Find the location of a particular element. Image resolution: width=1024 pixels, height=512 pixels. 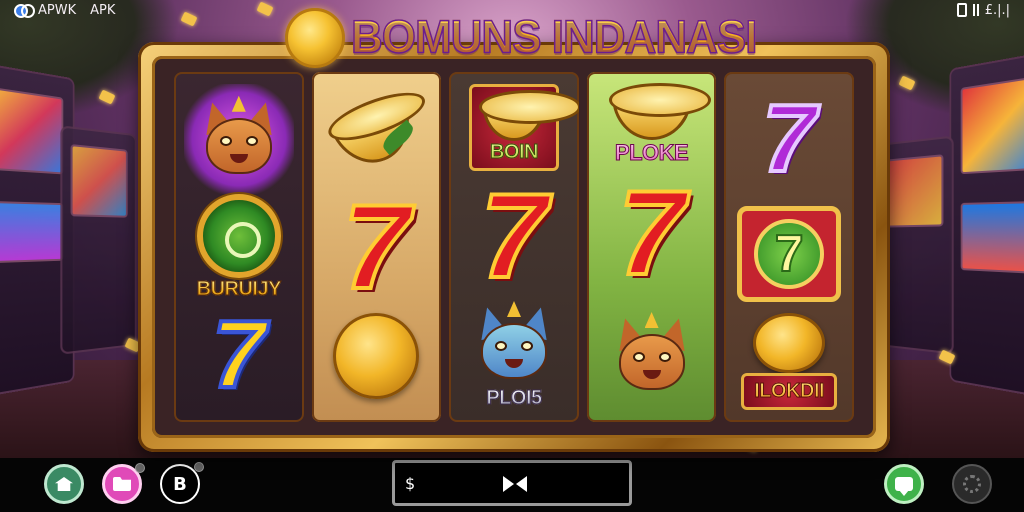

symbol-label-panel: ILOKDII is located at coordinates (789, 391).